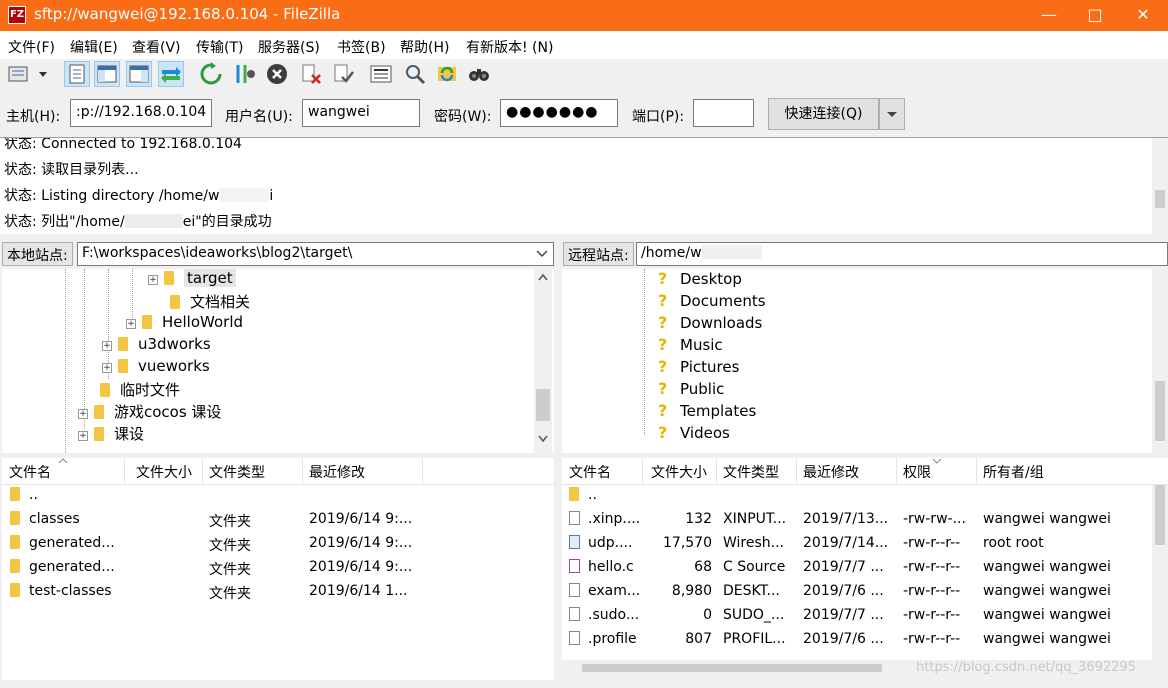 This screenshot has width=1168, height=688. What do you see at coordinates (707, 412) in the screenshot?
I see `tree-item: ? Templates` at bounding box center [707, 412].